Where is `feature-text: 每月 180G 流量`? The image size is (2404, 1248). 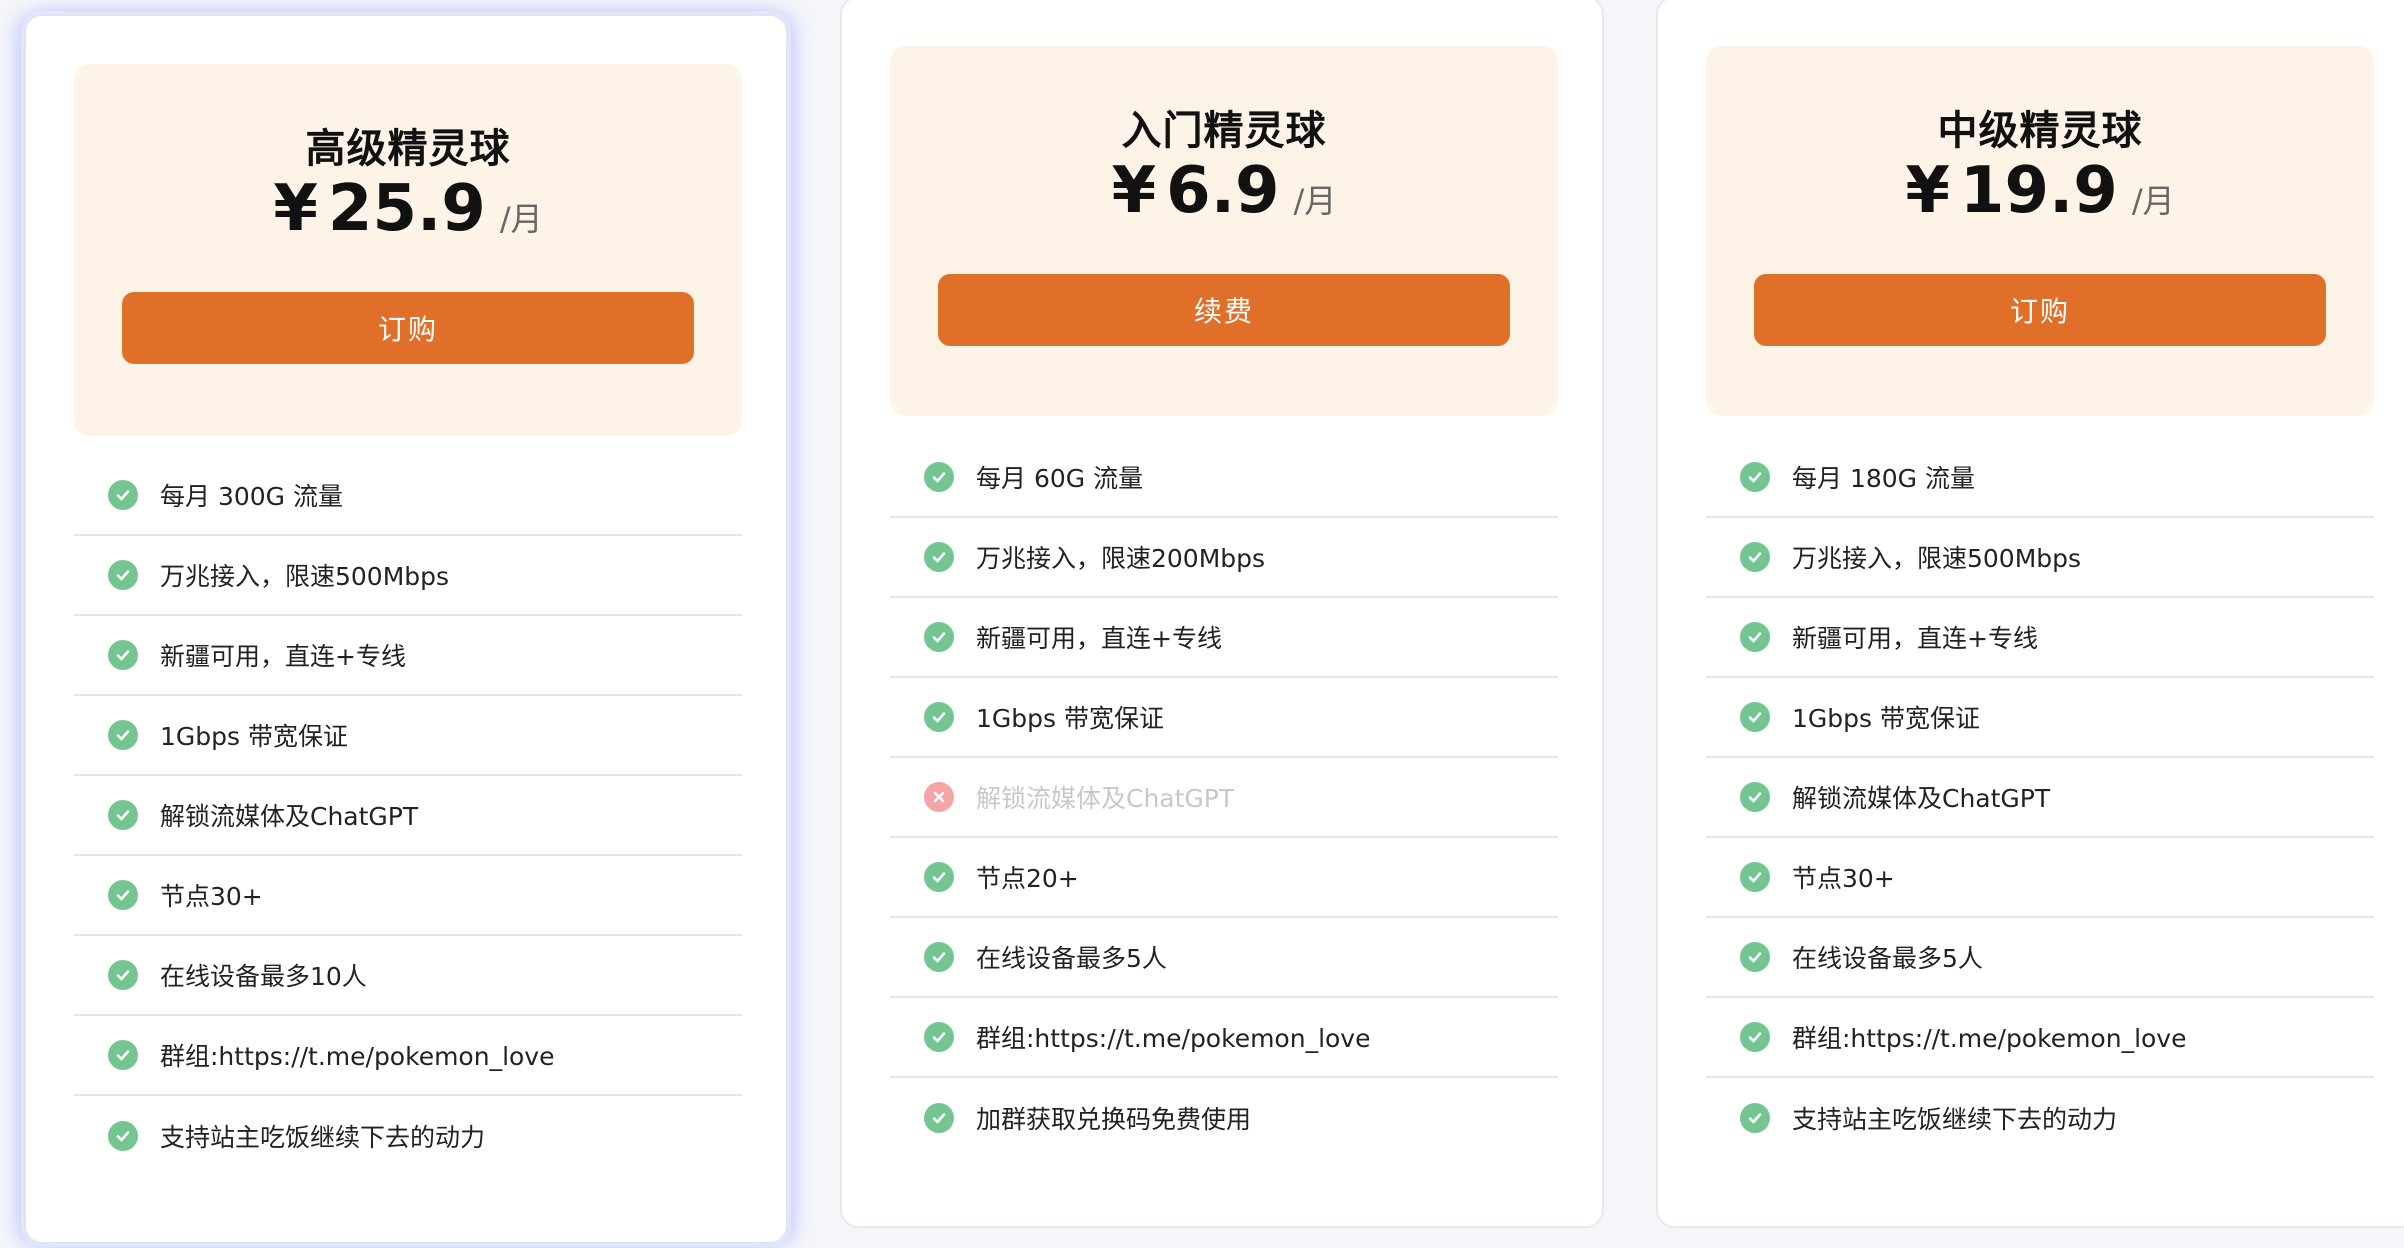
feature-text: 每月 180G 流量 is located at coordinates (1883, 478).